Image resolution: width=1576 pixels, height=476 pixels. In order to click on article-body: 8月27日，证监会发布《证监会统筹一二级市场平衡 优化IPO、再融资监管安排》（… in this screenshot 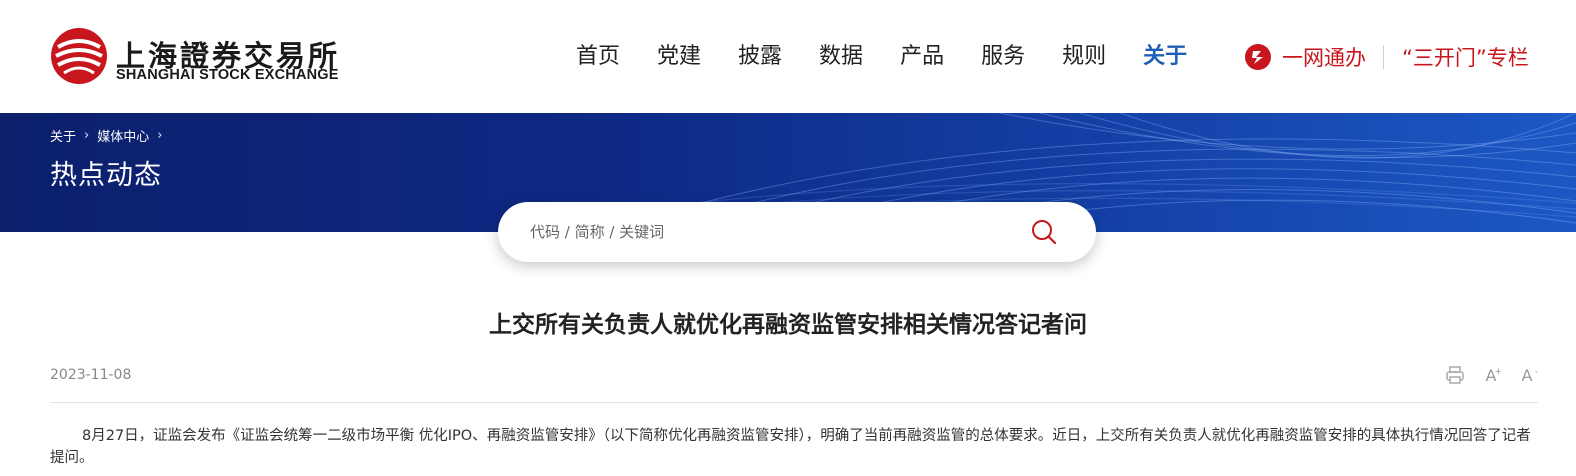, I will do `click(790, 447)`.